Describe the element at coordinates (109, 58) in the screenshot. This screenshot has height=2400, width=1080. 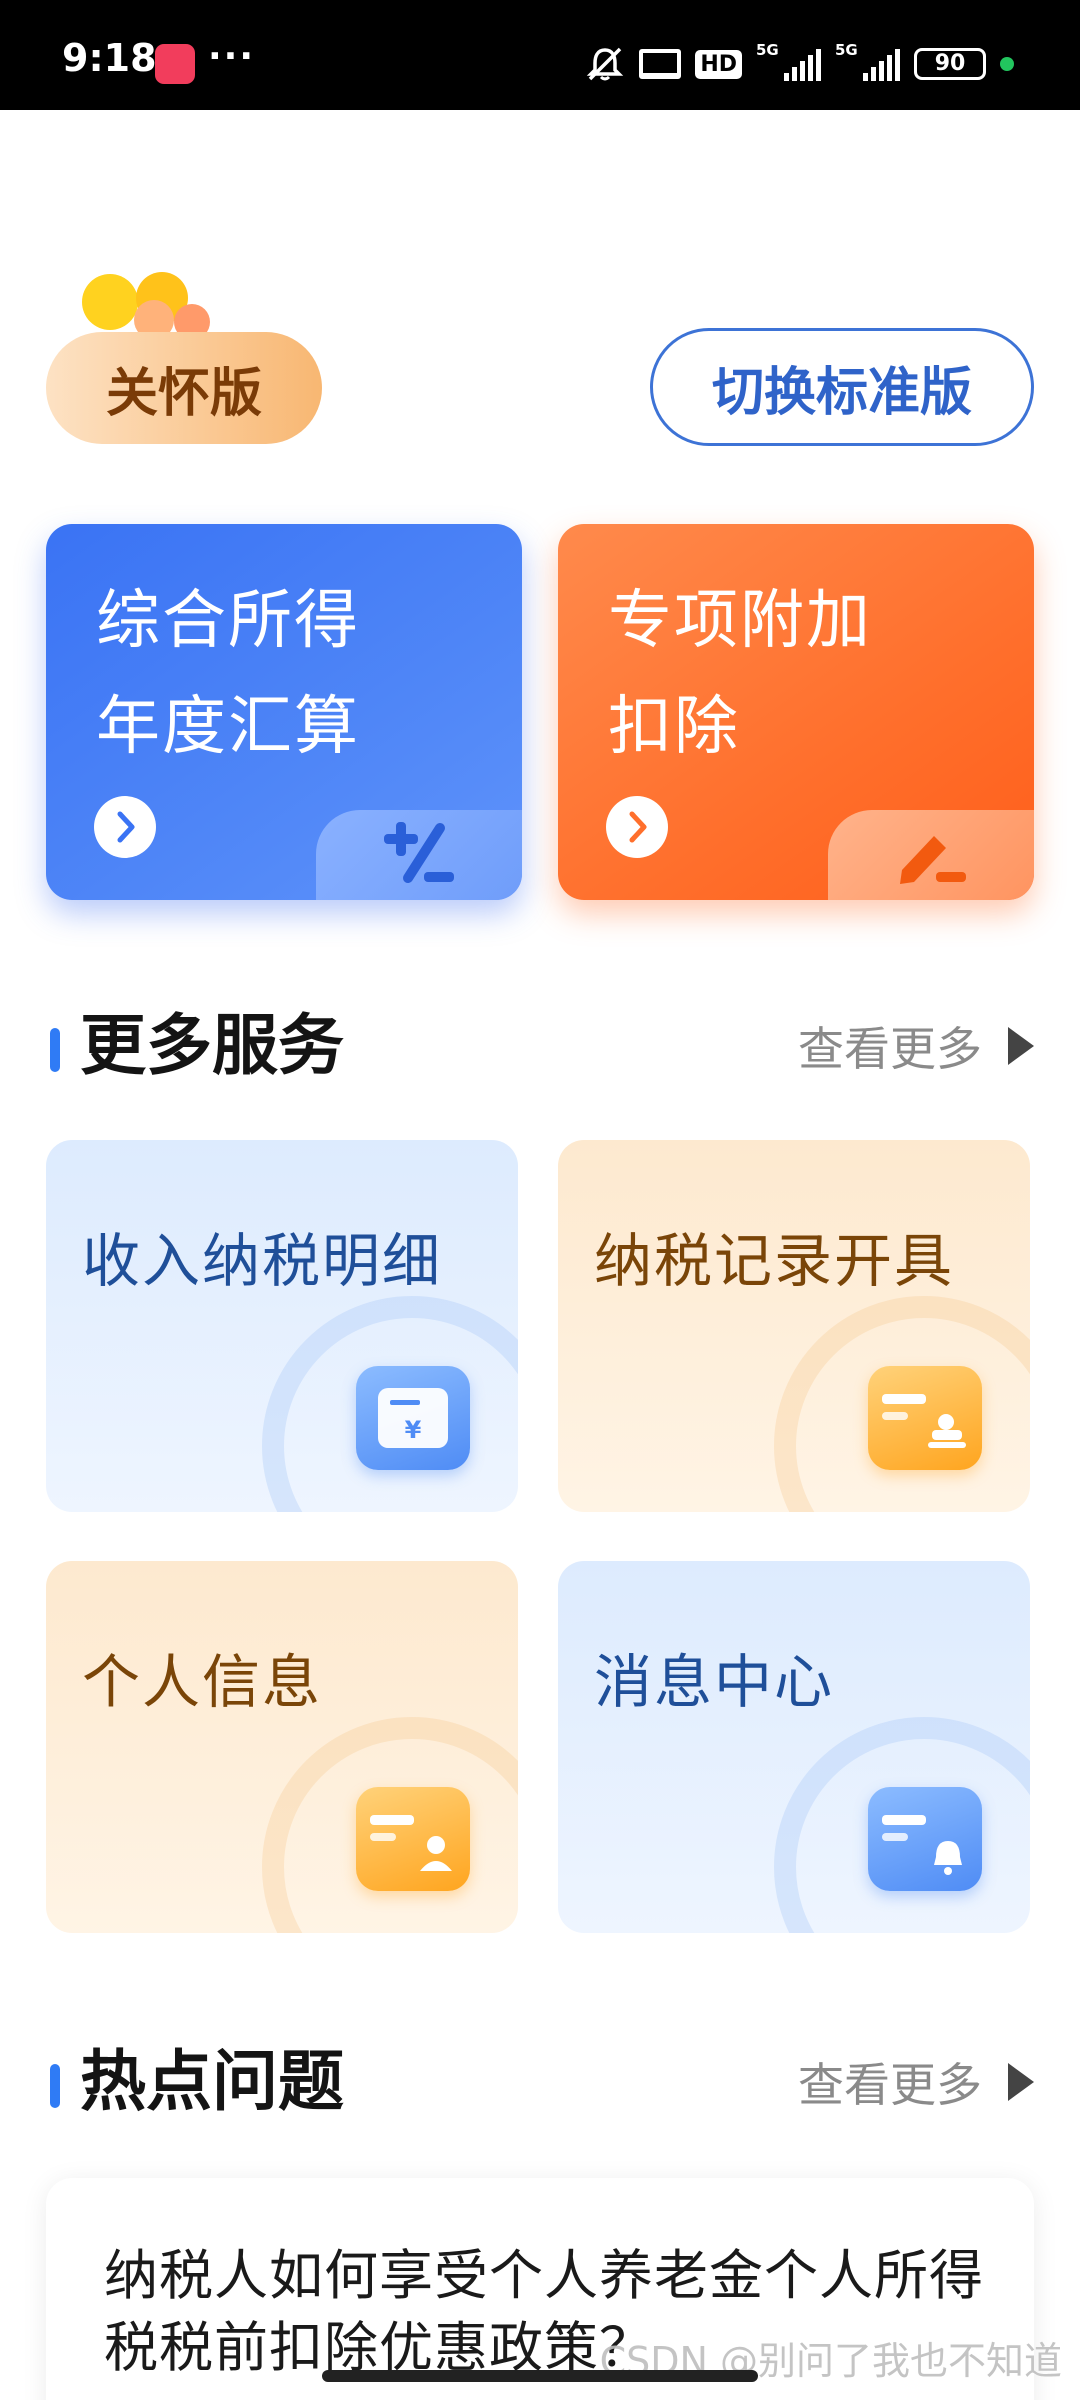
I see `status-time: 9:18` at that location.